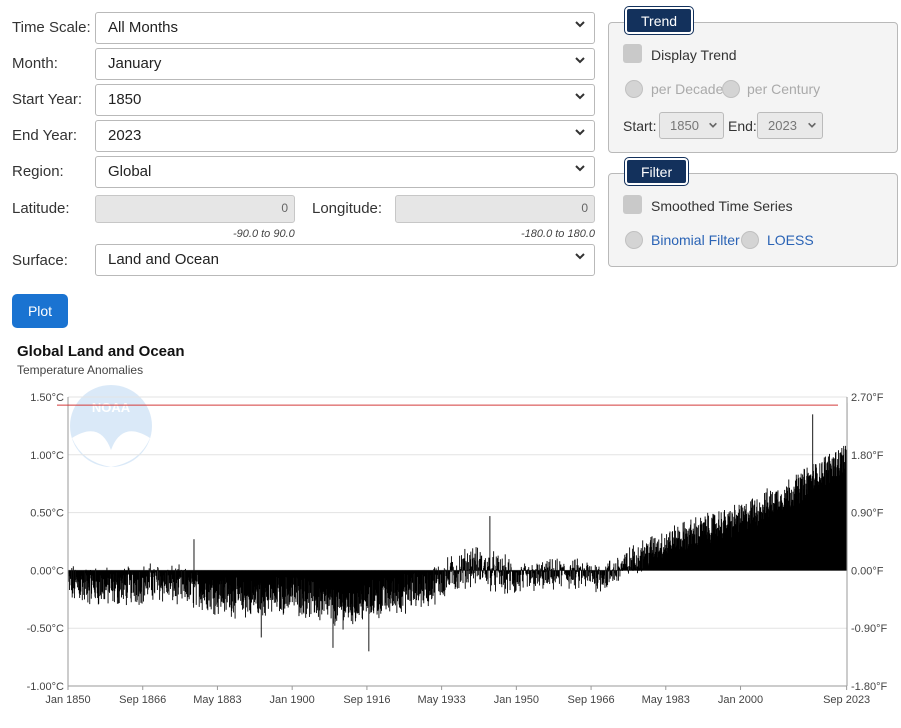 The width and height of the screenshot is (901, 728). Describe the element at coordinates (790, 125) in the screenshot. I see `trend-end-select: 2023` at that location.